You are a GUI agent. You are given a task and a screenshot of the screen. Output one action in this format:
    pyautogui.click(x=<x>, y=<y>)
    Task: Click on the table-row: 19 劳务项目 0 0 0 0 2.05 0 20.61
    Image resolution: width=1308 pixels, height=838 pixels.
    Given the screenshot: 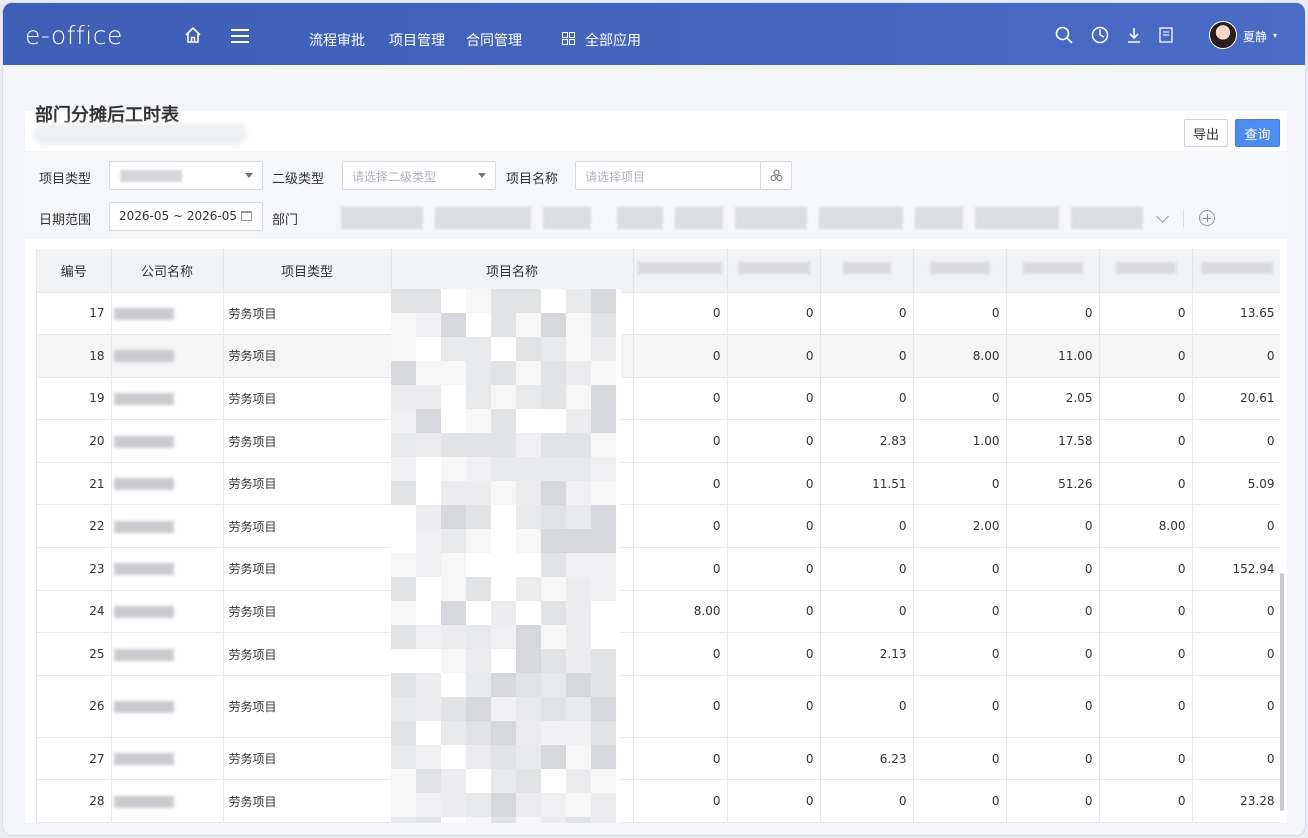 What is the action you would take?
    pyautogui.click(x=658, y=399)
    